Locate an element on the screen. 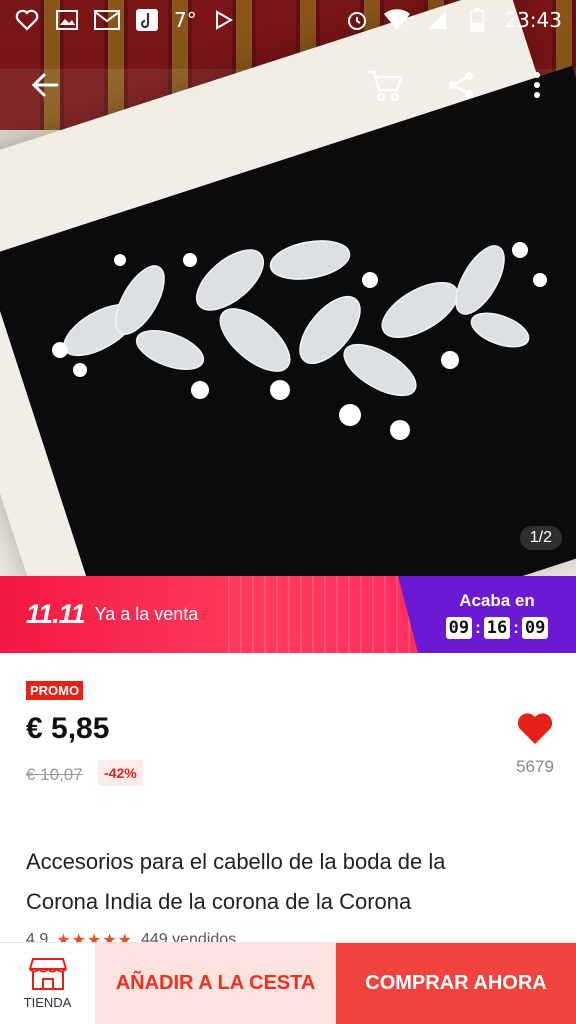  wishlist-button is located at coordinates (535, 729).